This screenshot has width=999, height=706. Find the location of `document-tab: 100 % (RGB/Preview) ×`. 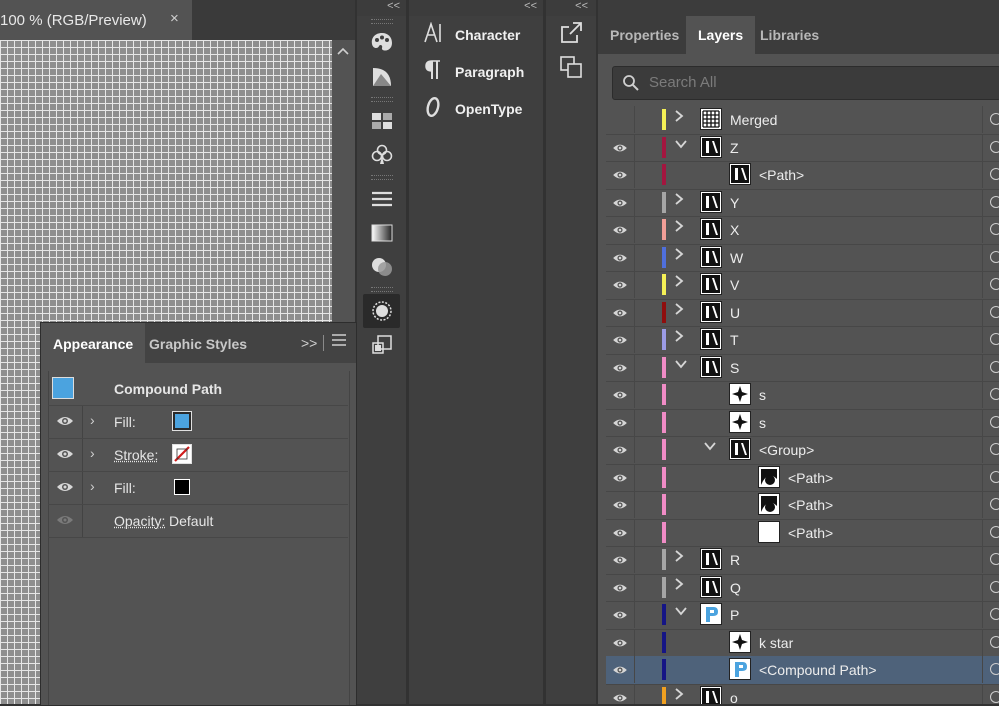

document-tab: 100 % (RGB/Preview) × is located at coordinates (96, 20).